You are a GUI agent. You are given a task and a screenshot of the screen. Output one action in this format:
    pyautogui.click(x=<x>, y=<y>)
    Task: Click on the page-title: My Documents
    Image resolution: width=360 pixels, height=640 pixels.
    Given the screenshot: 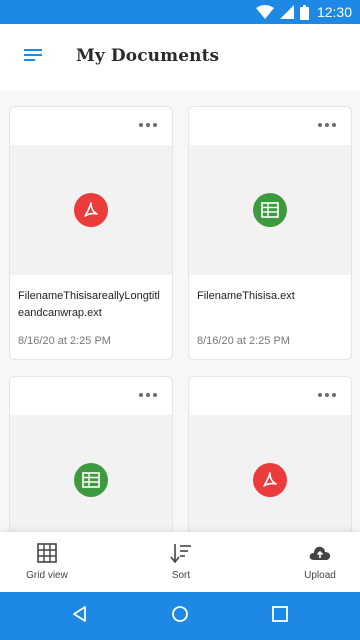 What is the action you would take?
    pyautogui.click(x=148, y=56)
    